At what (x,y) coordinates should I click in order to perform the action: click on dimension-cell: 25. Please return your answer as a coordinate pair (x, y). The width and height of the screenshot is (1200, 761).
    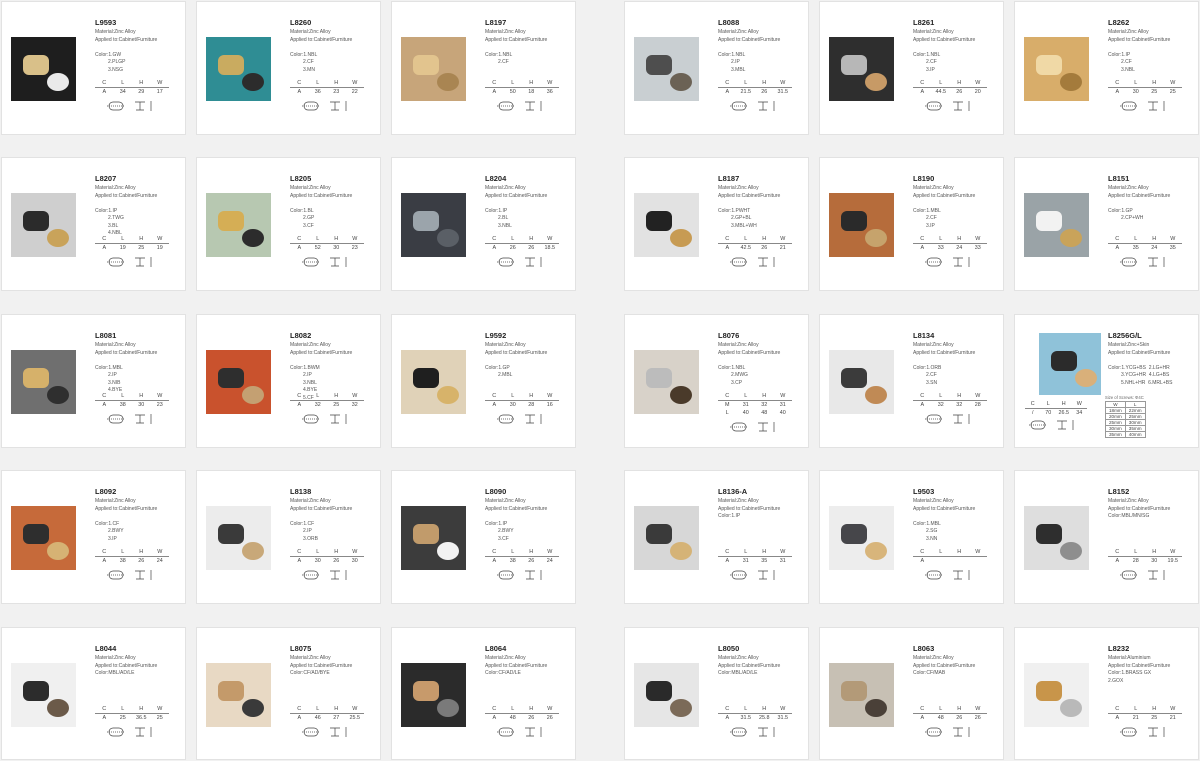
    Looking at the image, I should click on (141, 248).